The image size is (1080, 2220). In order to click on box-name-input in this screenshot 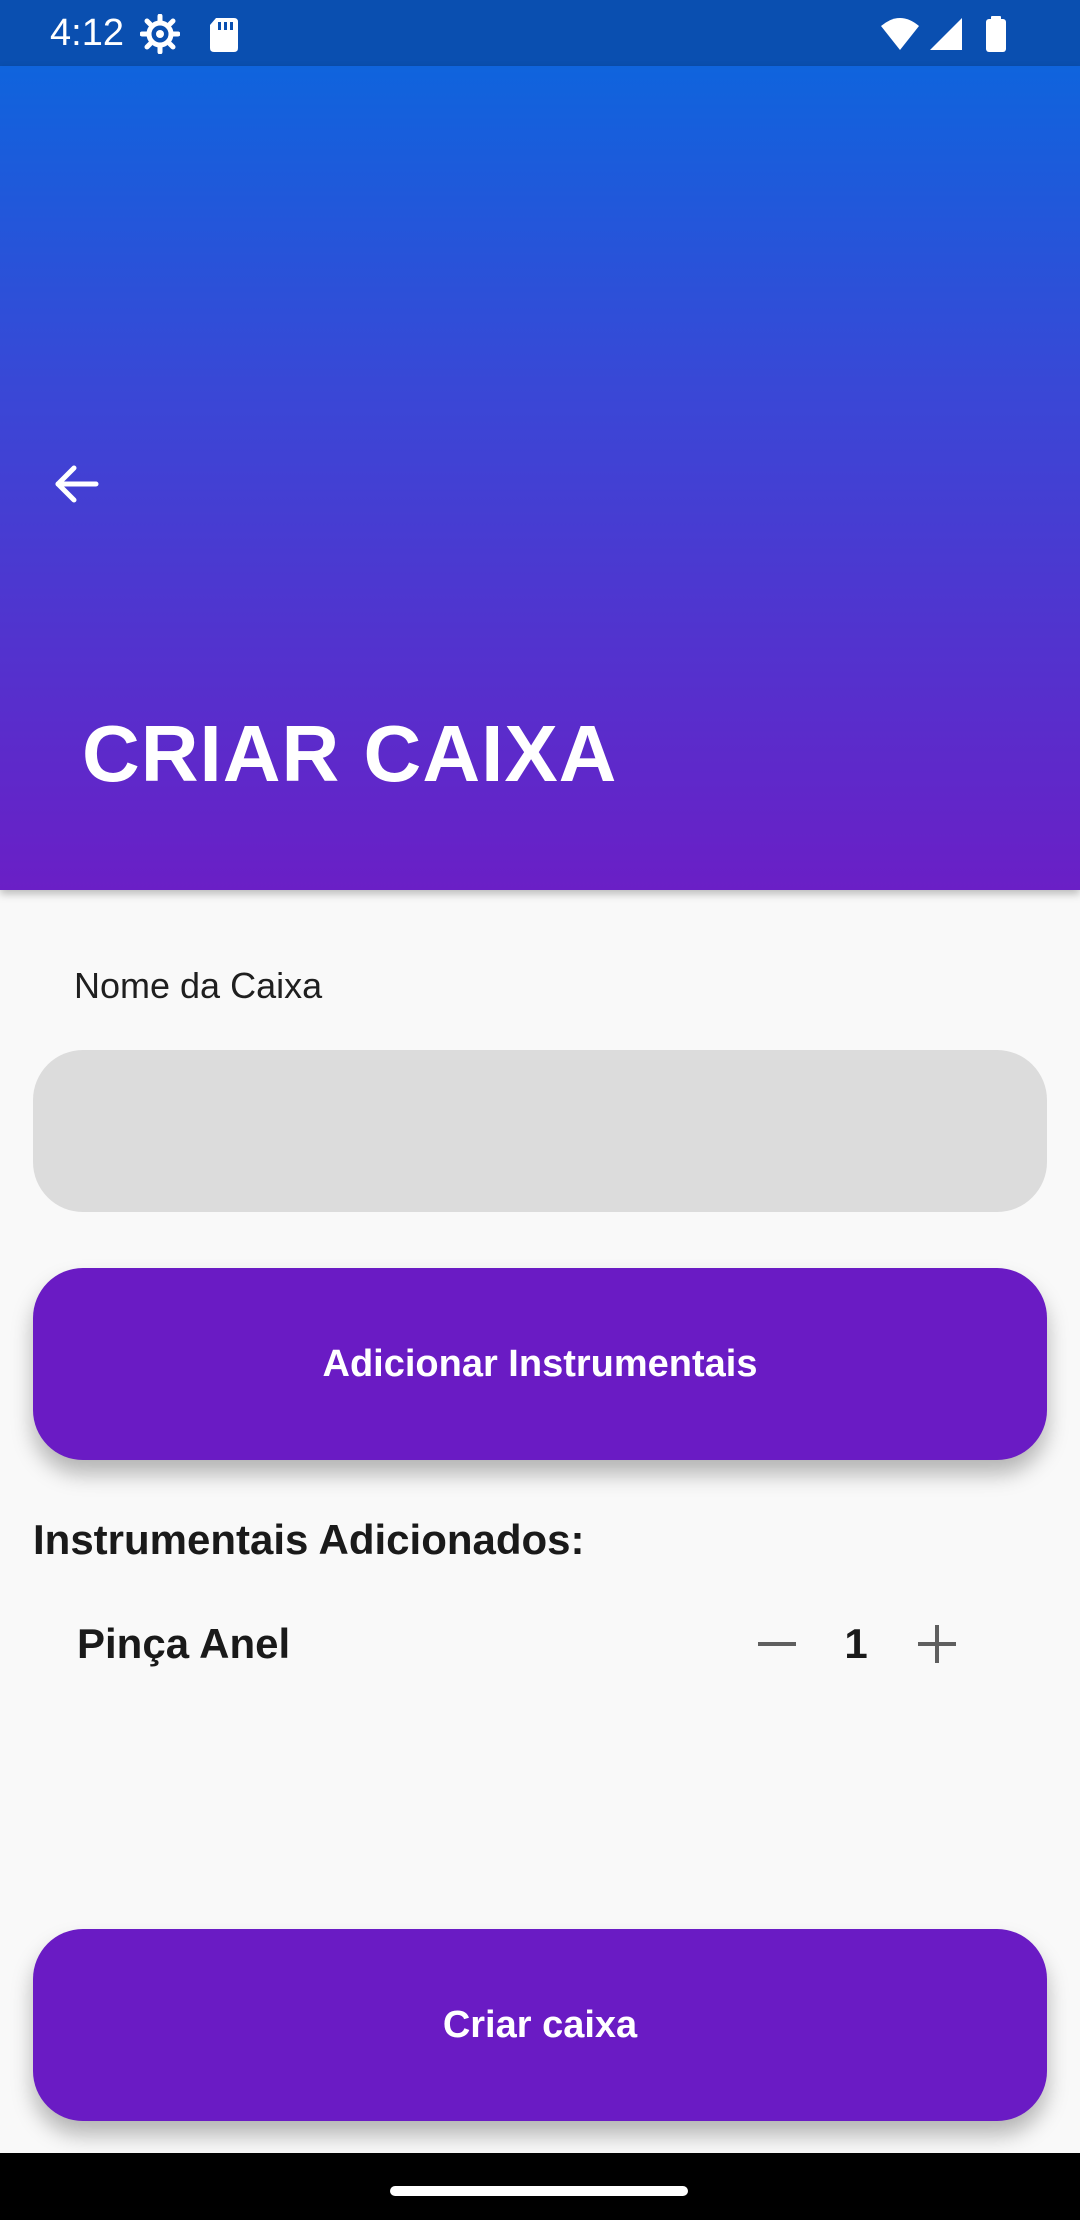, I will do `click(540, 1131)`.